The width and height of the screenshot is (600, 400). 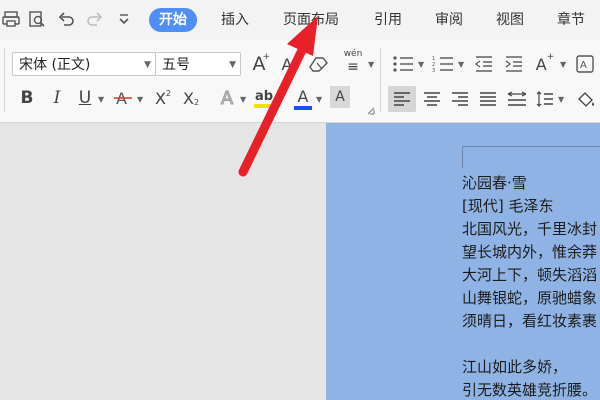 What do you see at coordinates (57, 98) in the screenshot?
I see `italic-icon: I` at bounding box center [57, 98].